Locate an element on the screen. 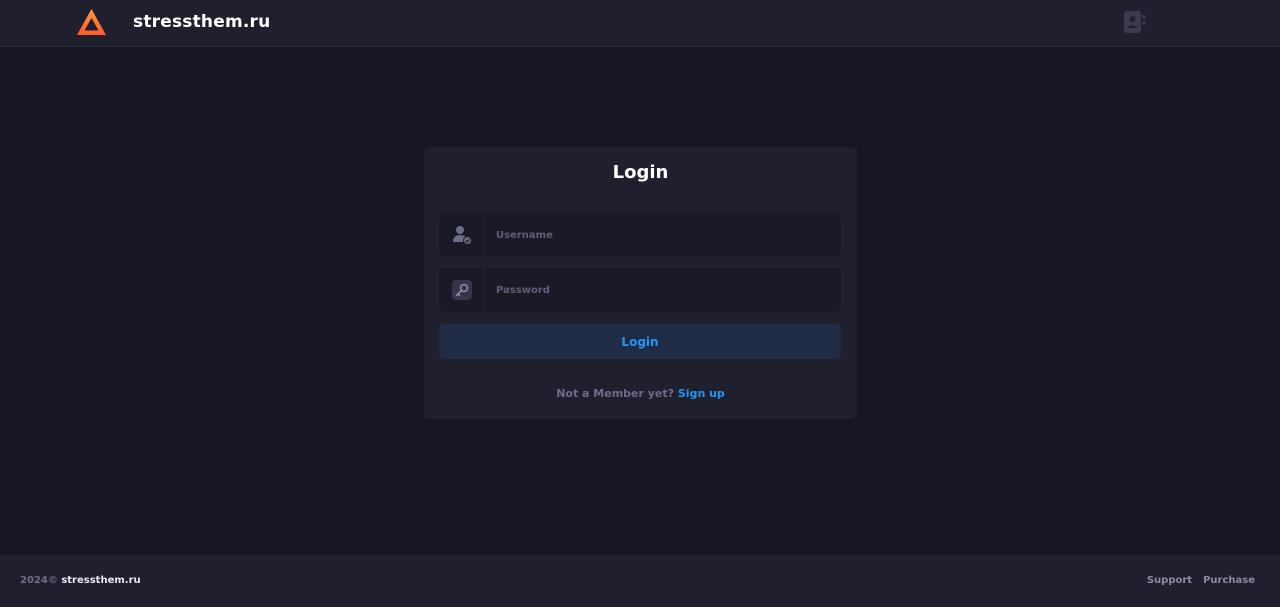 This screenshot has width=1280, height=607. username-input is located at coordinates (663, 235).